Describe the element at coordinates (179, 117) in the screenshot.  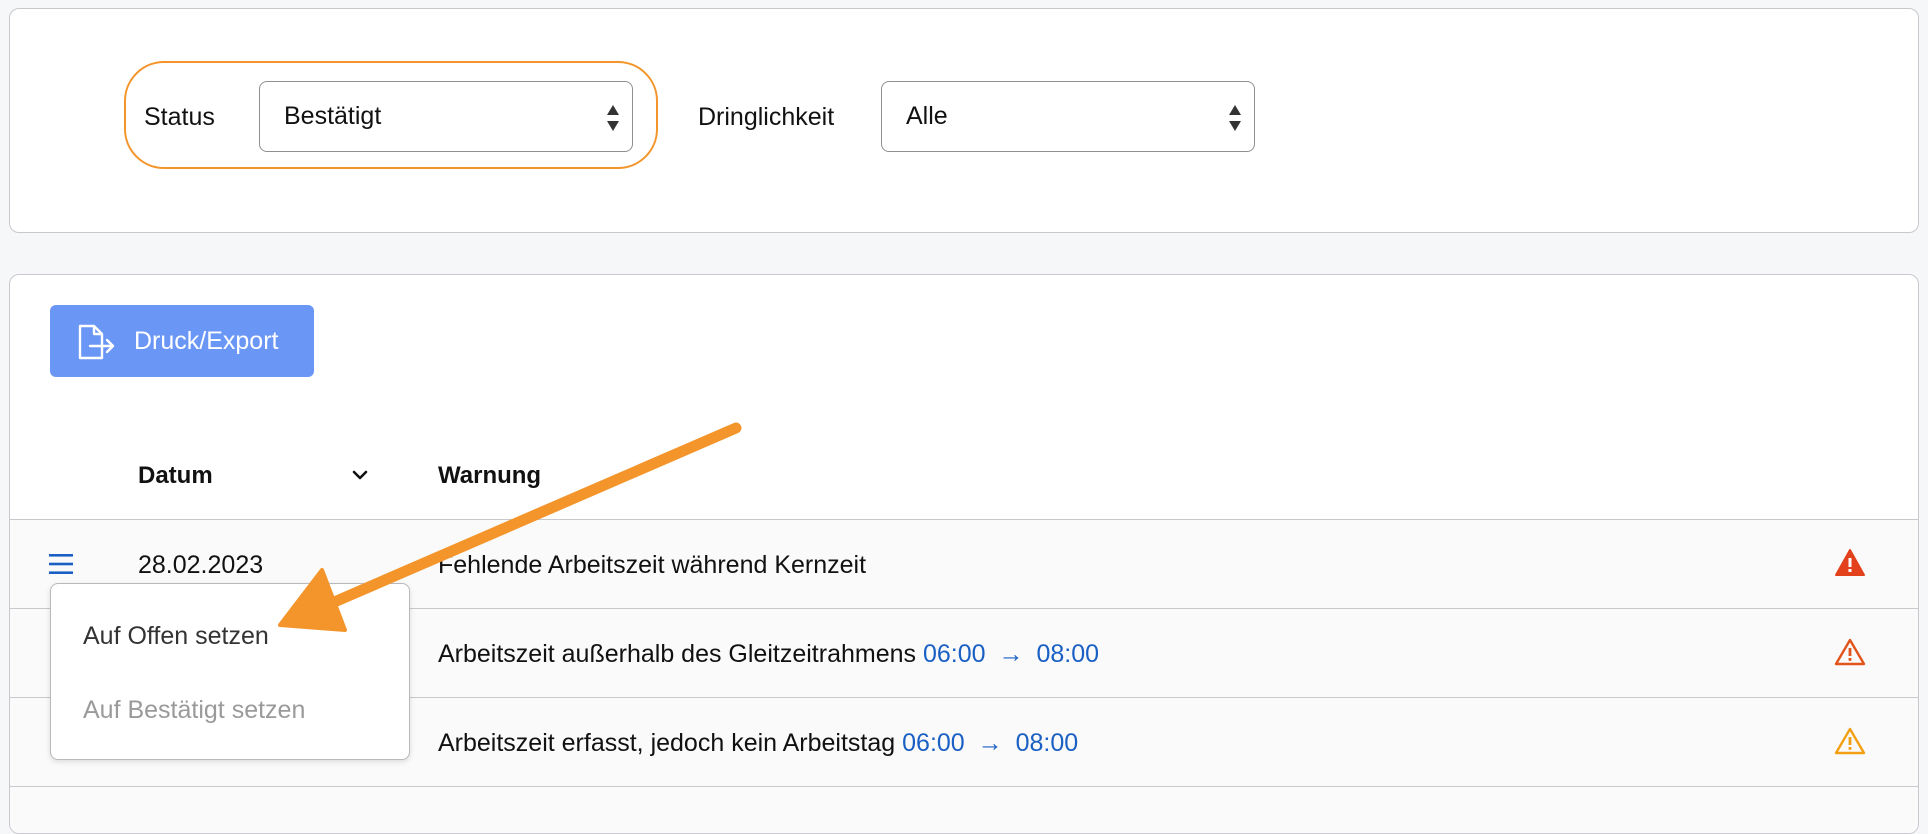
I see `status-filter-label: Status` at that location.